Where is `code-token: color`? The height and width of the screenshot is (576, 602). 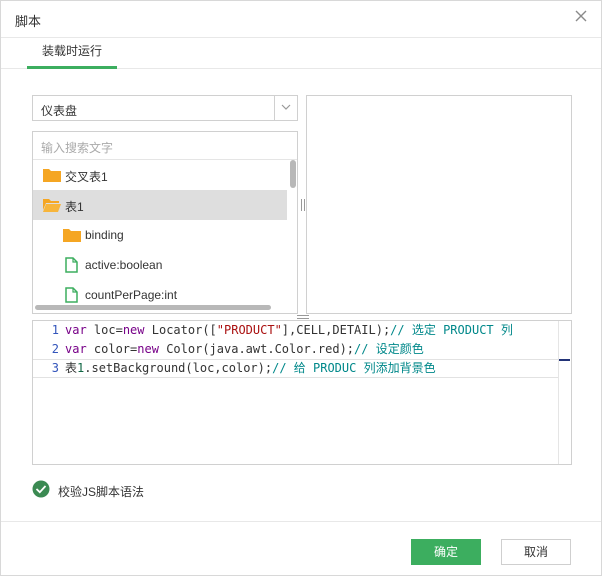
code-token: color is located at coordinates (108, 349).